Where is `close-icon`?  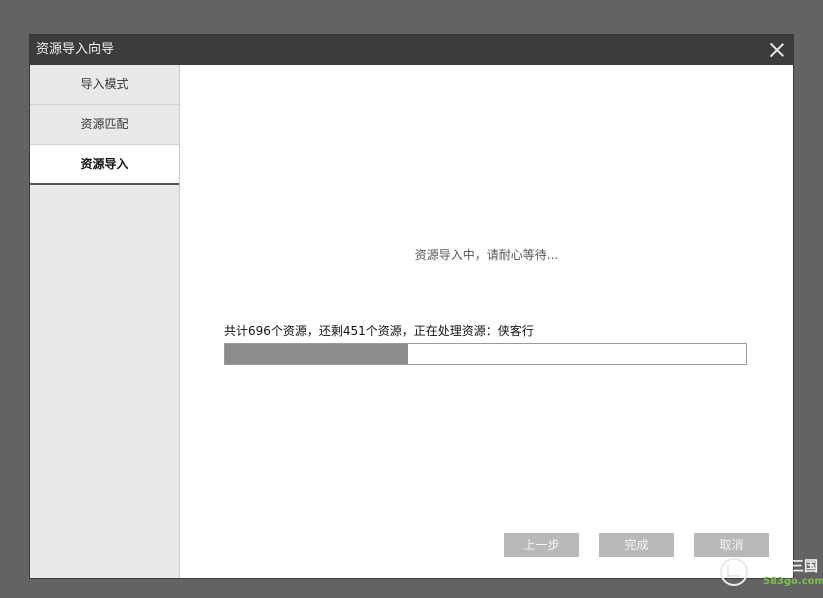 close-icon is located at coordinates (777, 50).